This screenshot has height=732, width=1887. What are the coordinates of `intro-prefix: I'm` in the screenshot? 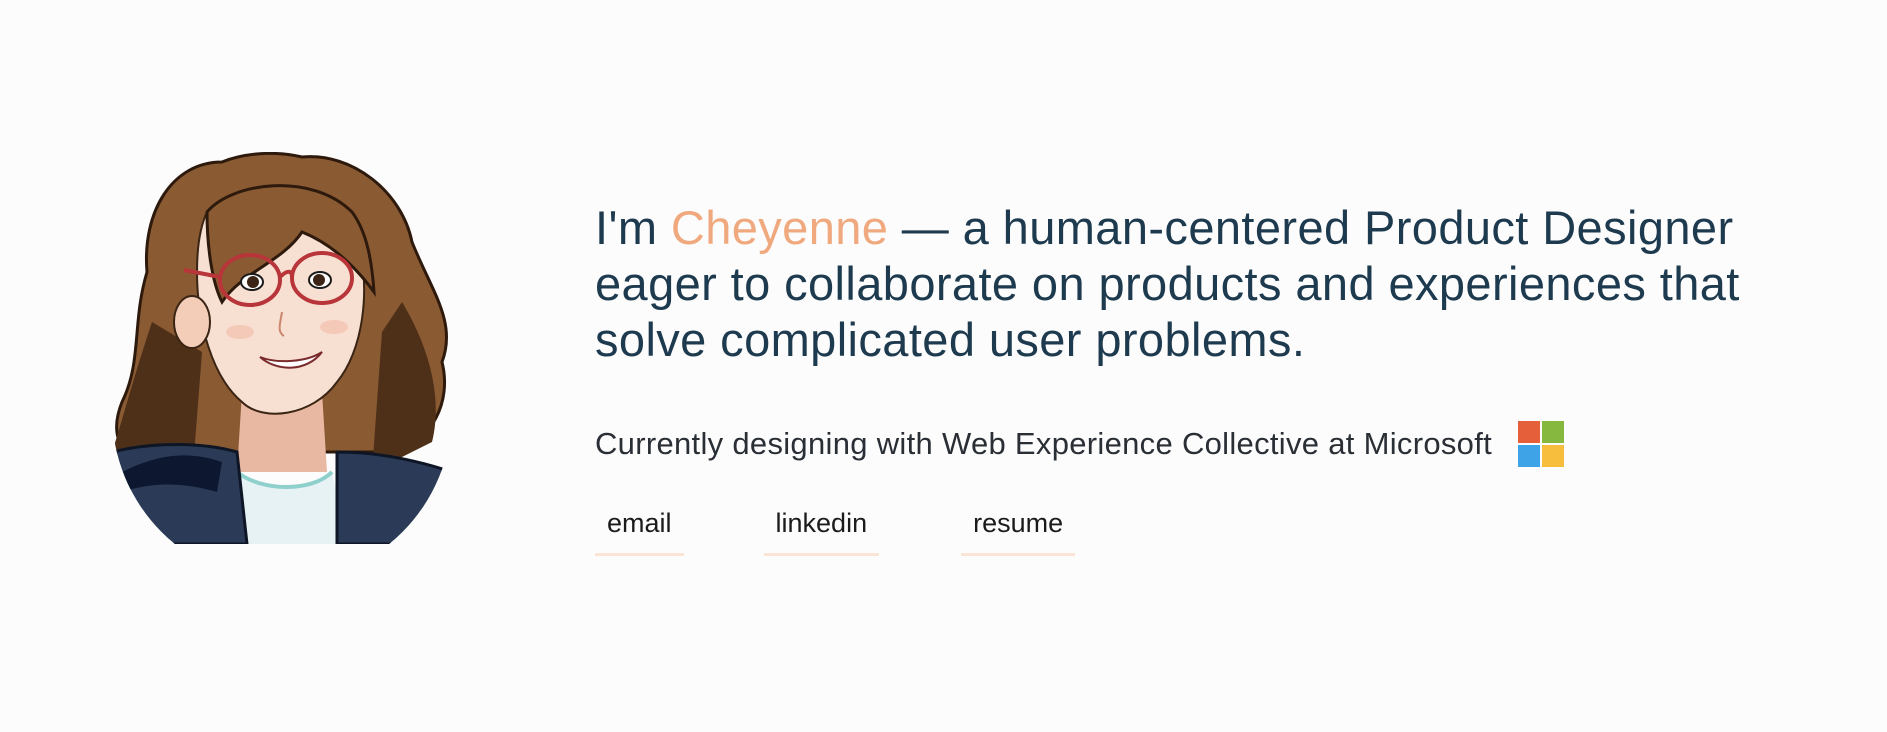 It's located at (626, 227).